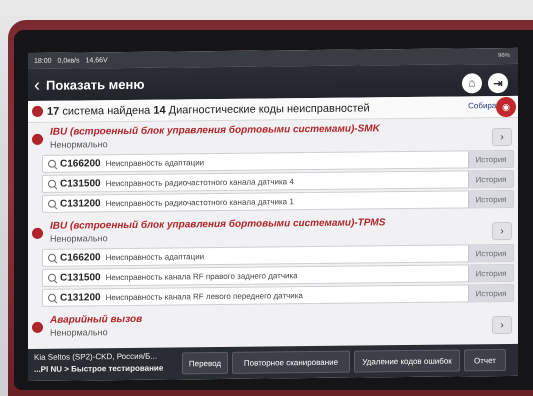  Describe the element at coordinates (506, 107) in the screenshot. I see `camera-icon: ◉` at that location.